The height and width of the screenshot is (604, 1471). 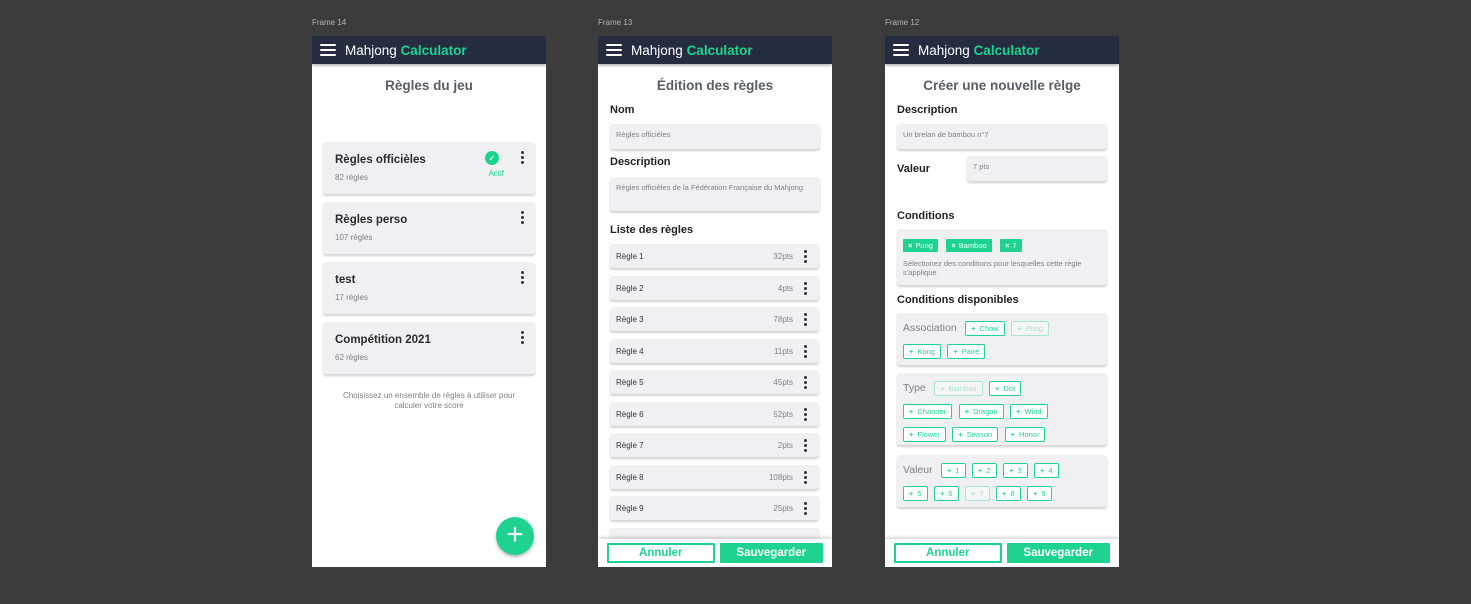 What do you see at coordinates (615, 22) in the screenshot?
I see `frame-label: Frame 13` at bounding box center [615, 22].